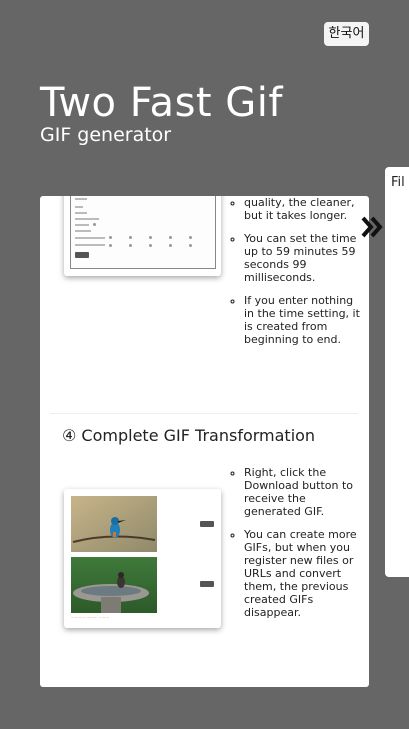  Describe the element at coordinates (114, 524) in the screenshot. I see `kingfisher-photo` at that location.